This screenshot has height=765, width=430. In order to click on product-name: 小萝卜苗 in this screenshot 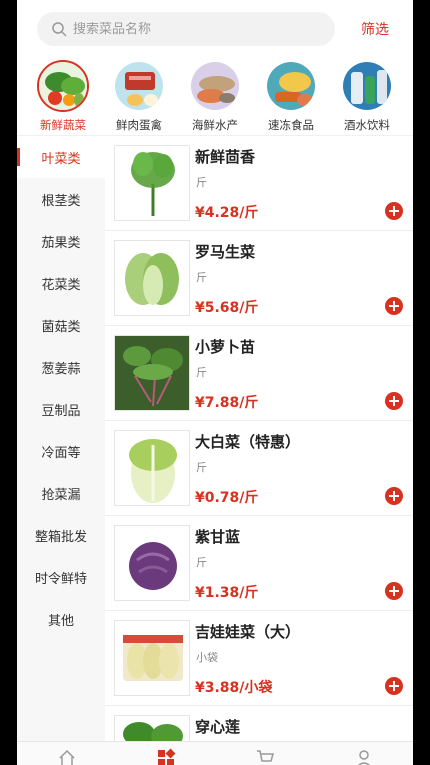, I will do `click(225, 347)`.